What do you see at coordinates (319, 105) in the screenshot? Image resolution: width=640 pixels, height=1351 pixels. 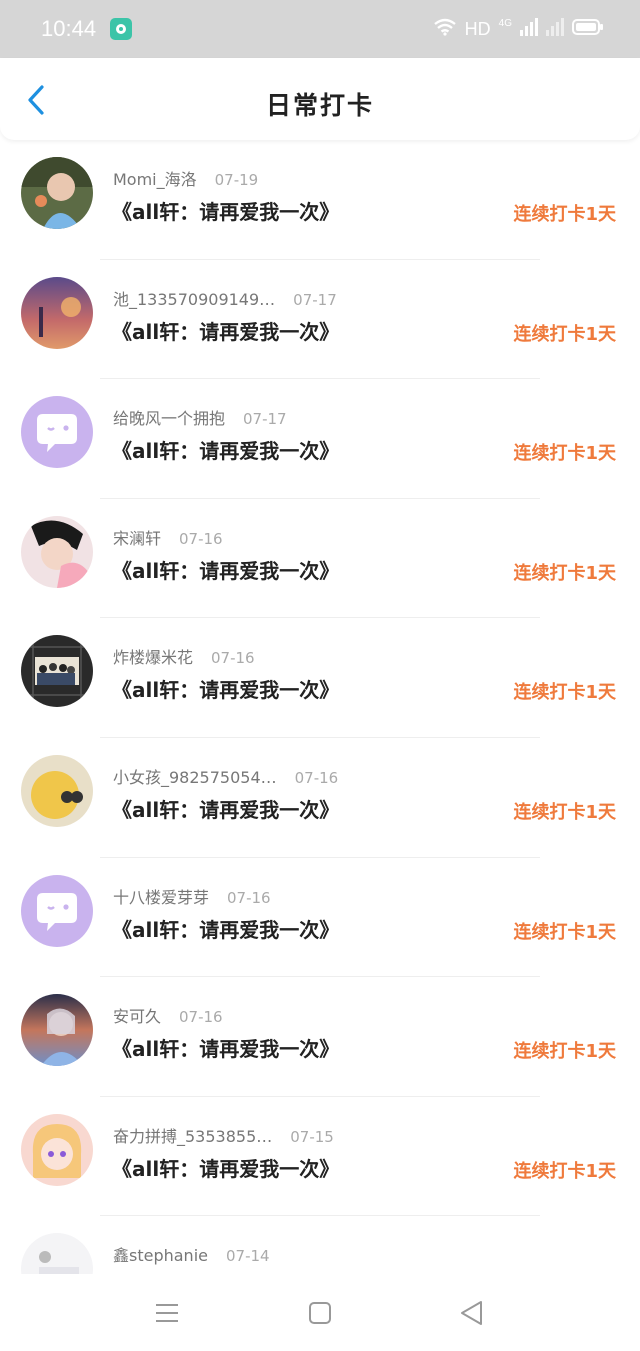 I see `page-title: 日常打卡` at bounding box center [319, 105].